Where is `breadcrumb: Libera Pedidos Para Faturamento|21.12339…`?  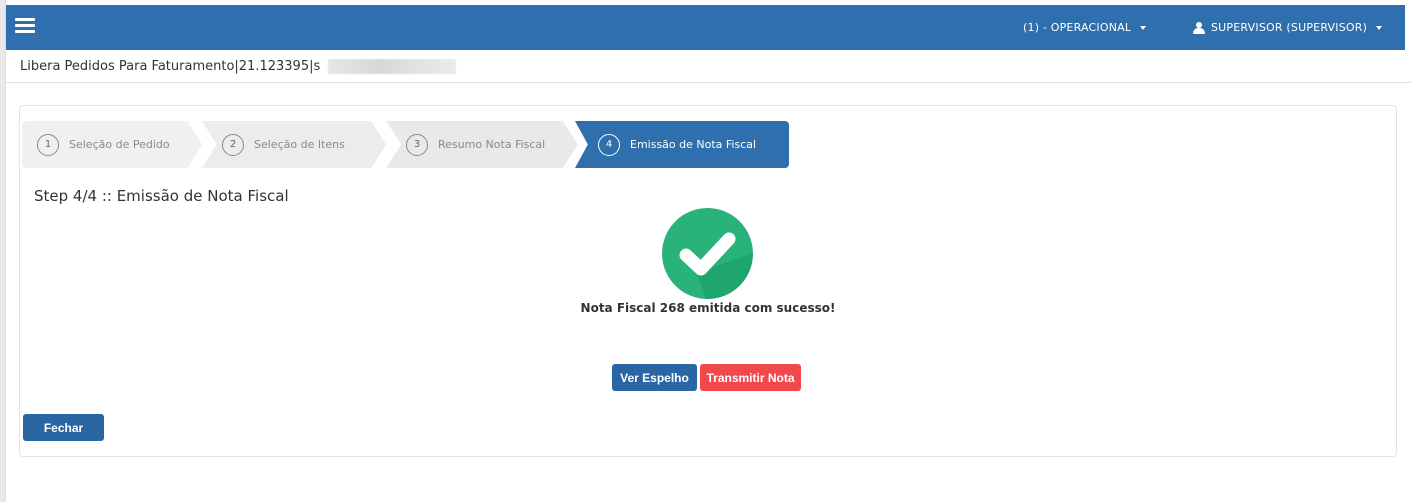
breadcrumb: Libera Pedidos Para Faturamento|21.12339… is located at coordinates (170, 66).